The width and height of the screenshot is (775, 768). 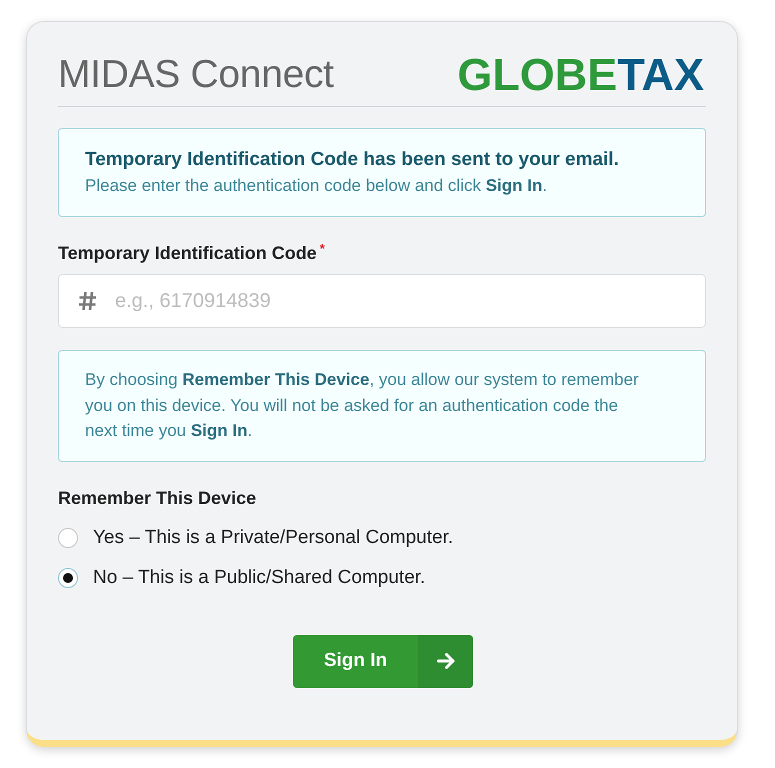 What do you see at coordinates (158, 498) in the screenshot?
I see `radio-group-label: Remember This Device` at bounding box center [158, 498].